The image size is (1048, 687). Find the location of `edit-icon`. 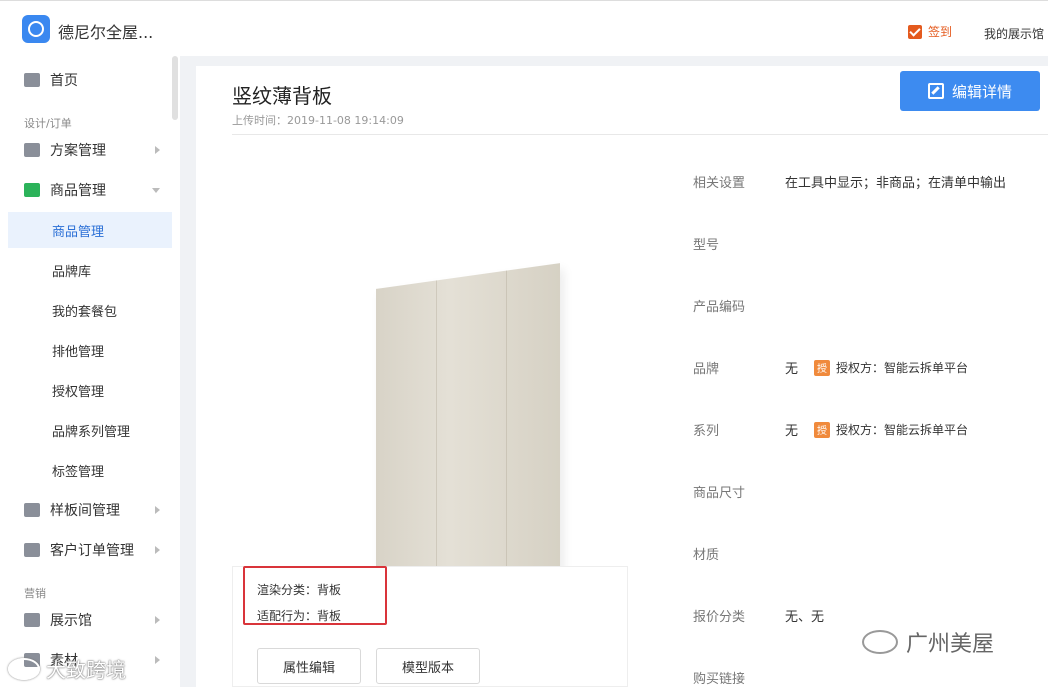

edit-icon is located at coordinates (935, 91).